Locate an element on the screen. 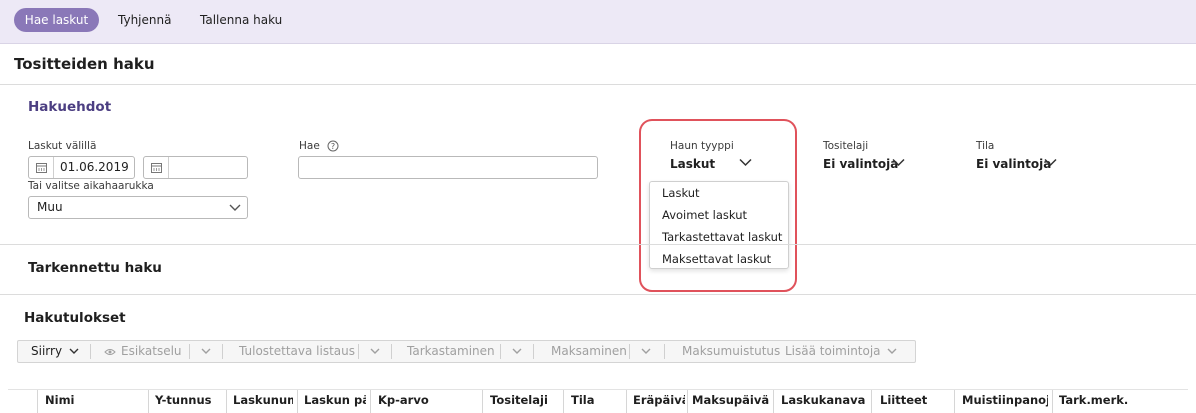  help-icon: ? is located at coordinates (333, 146).